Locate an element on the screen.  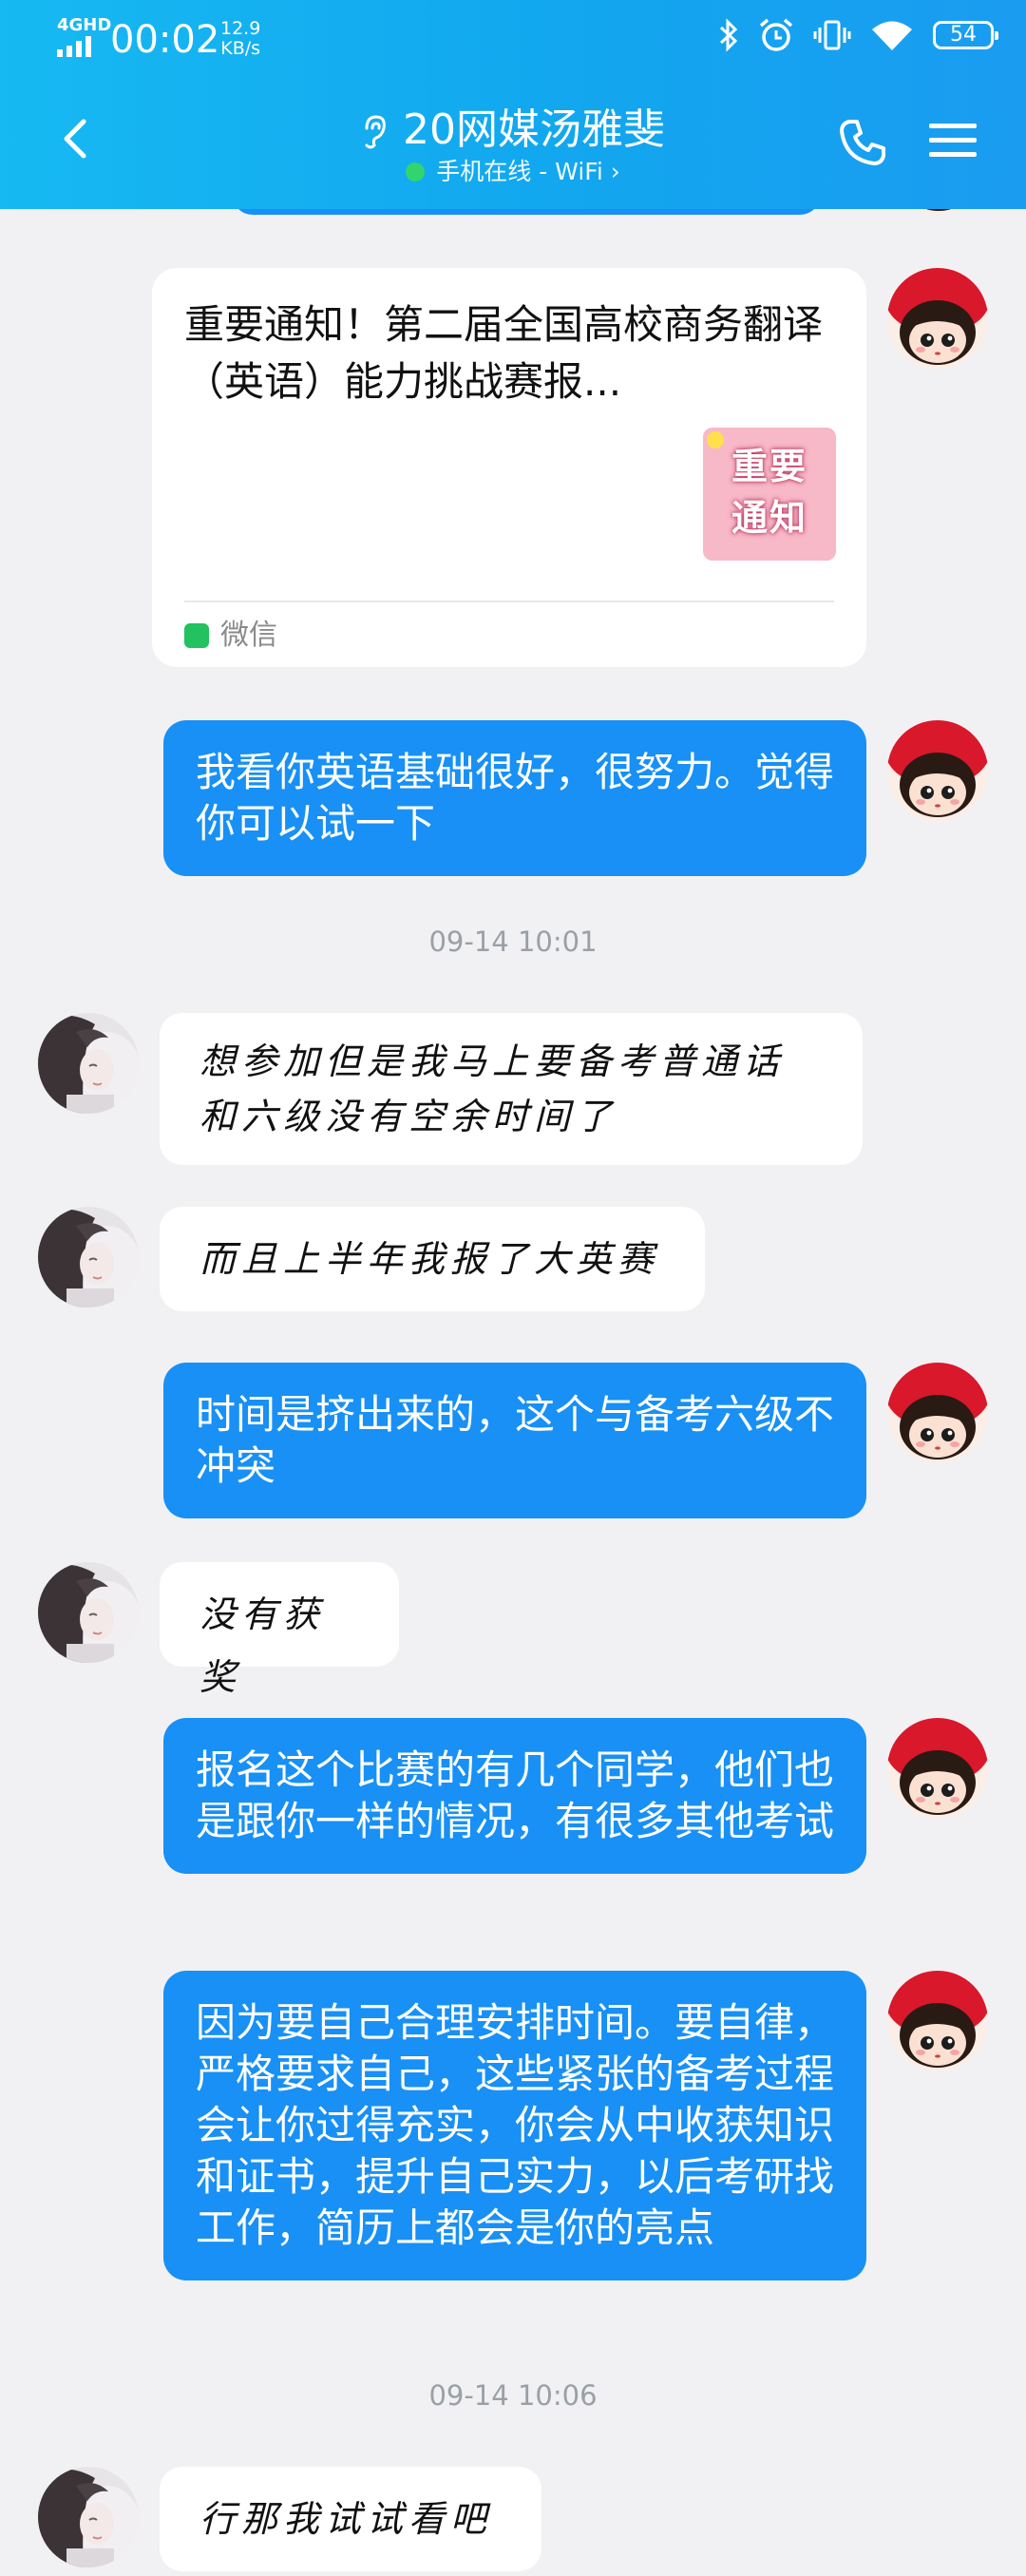
message-row: 想参加但是我马上要备考普通话和六级没有空余时间了 is located at coordinates (513, 1089).